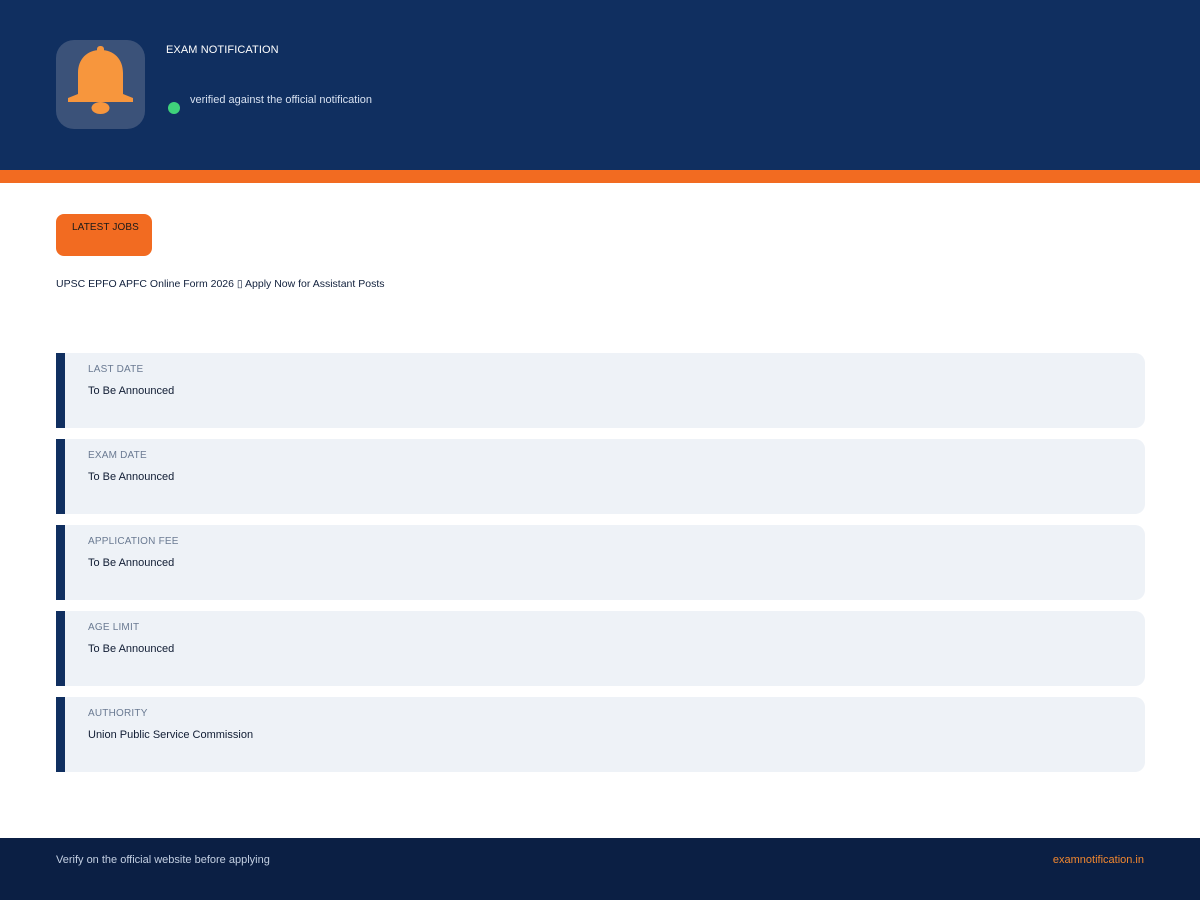 The width and height of the screenshot is (1200, 900). Describe the element at coordinates (1098, 860) in the screenshot. I see `footer-site-link: examnotification.in` at that location.